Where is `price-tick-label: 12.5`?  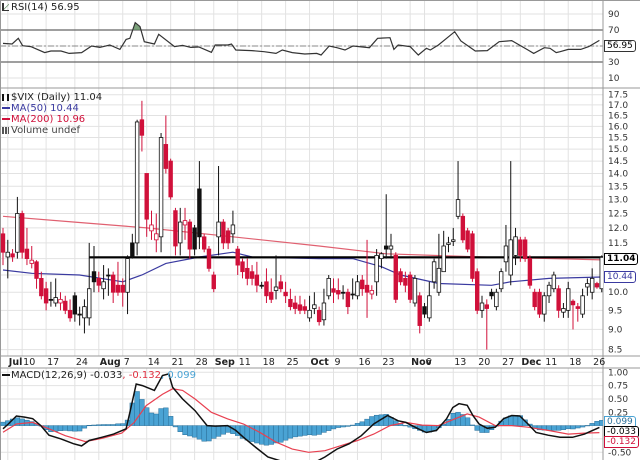 price-tick-label: 12.5 is located at coordinates (618, 214).